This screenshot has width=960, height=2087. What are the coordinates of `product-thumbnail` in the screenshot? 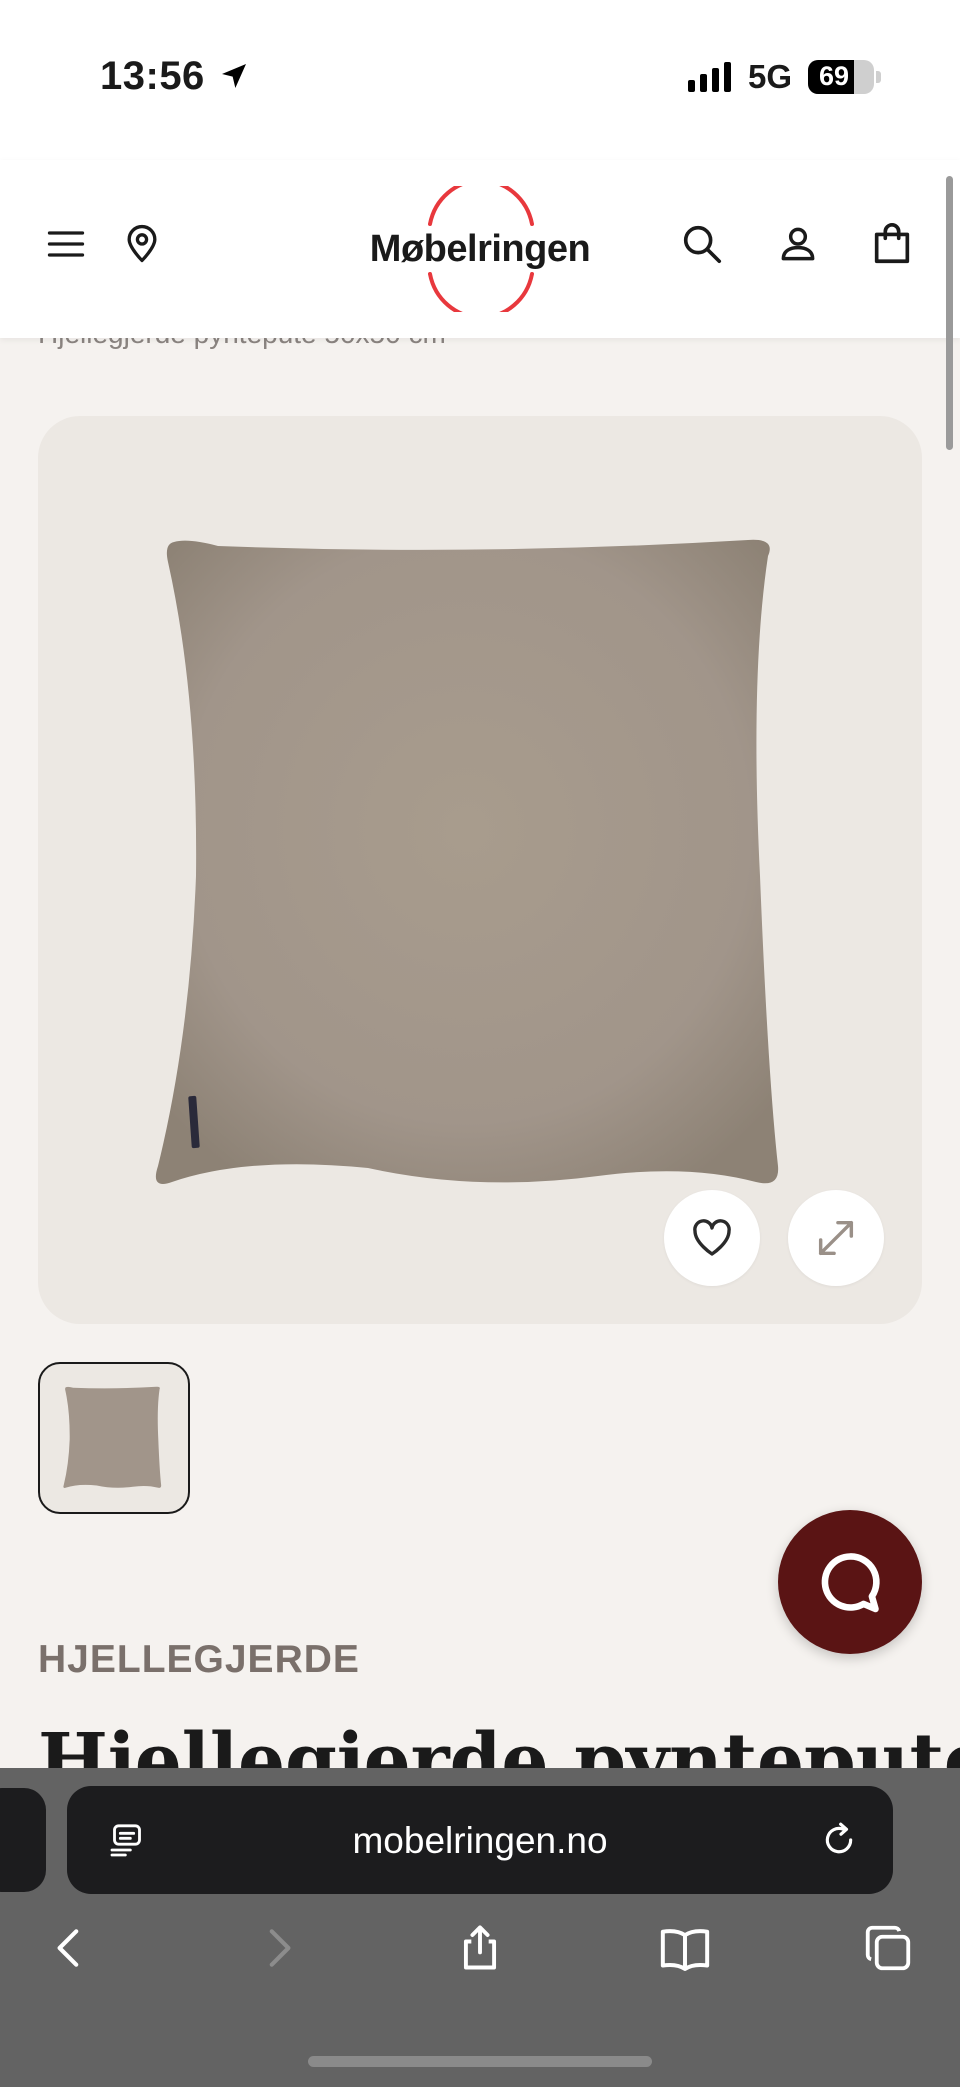 It's located at (114, 1438).